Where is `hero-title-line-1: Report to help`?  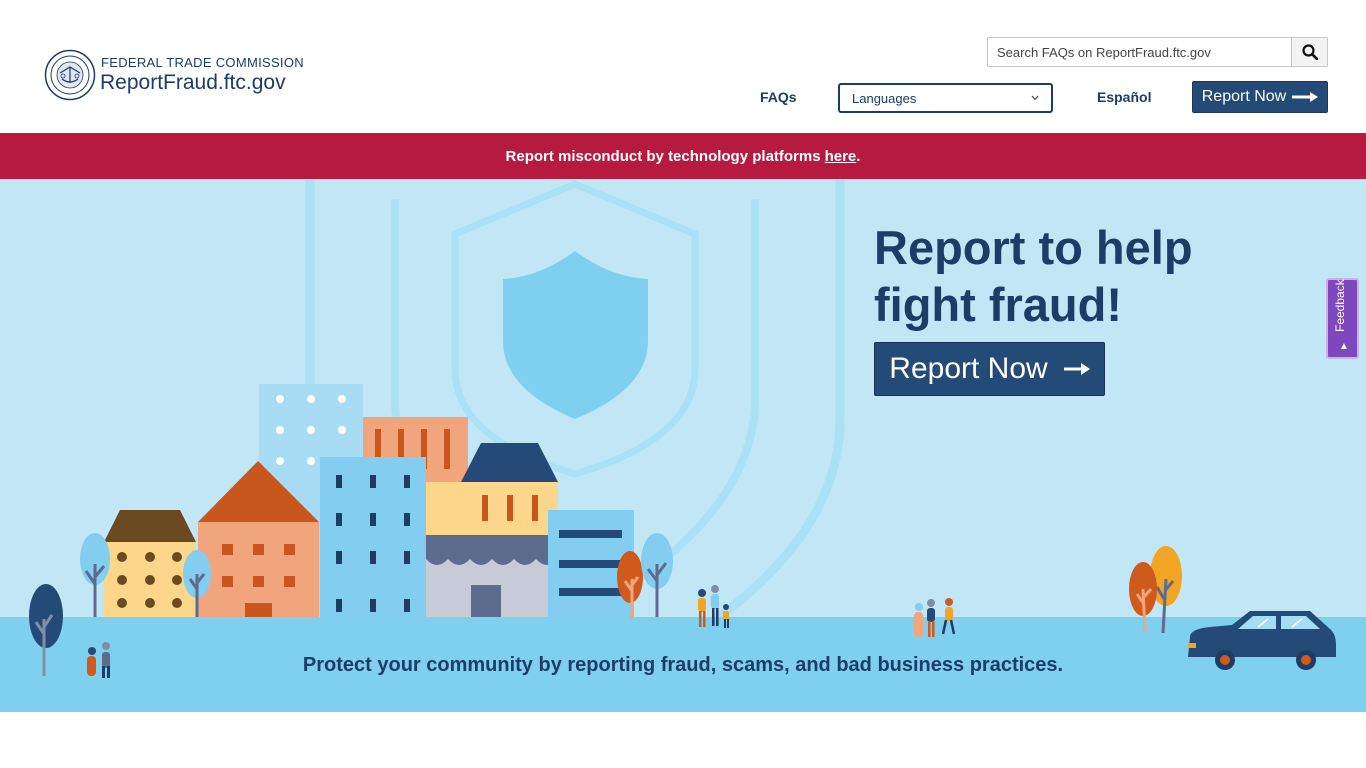
hero-title-line-1: Report to help is located at coordinates (1033, 247).